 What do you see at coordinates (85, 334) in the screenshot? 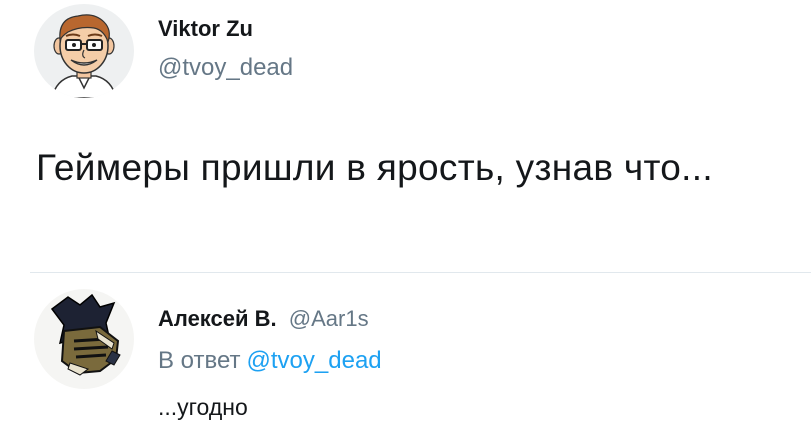
I see `dark-knight-helmet-icon` at bounding box center [85, 334].